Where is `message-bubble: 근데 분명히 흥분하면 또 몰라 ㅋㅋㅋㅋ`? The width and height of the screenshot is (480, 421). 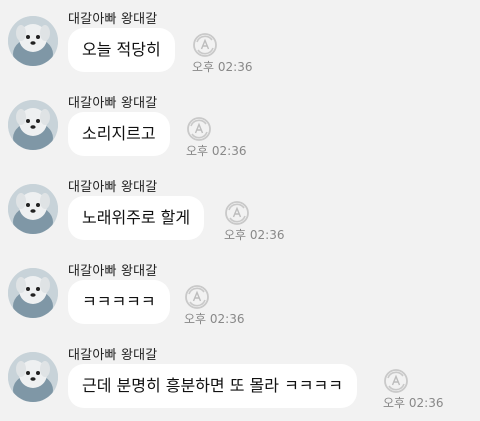 message-bubble: 근데 분명히 흥분하면 또 몰라 ㅋㅋㅋㅋ is located at coordinates (212, 386).